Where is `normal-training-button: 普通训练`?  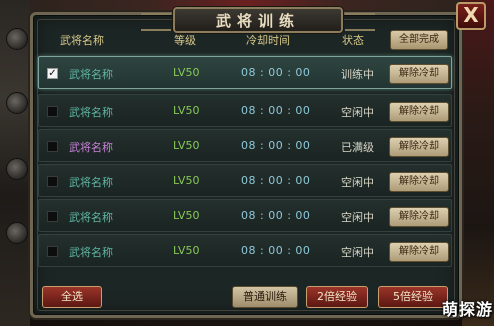
normal-training-button: 普通训练 is located at coordinates (265, 297).